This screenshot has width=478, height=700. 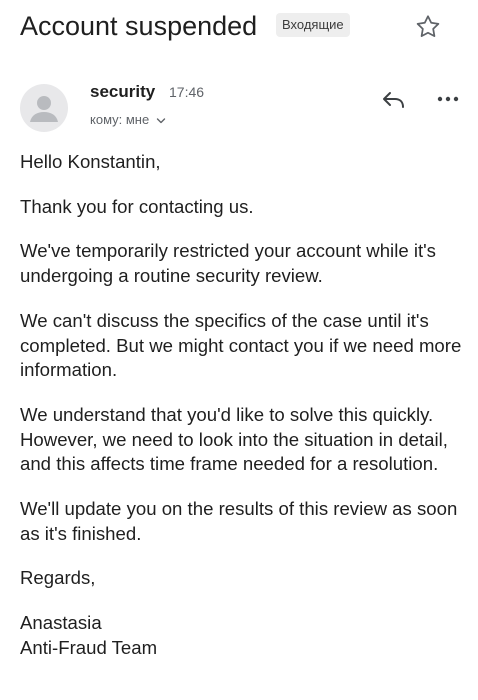 I want to click on reply-button, so click(x=394, y=100).